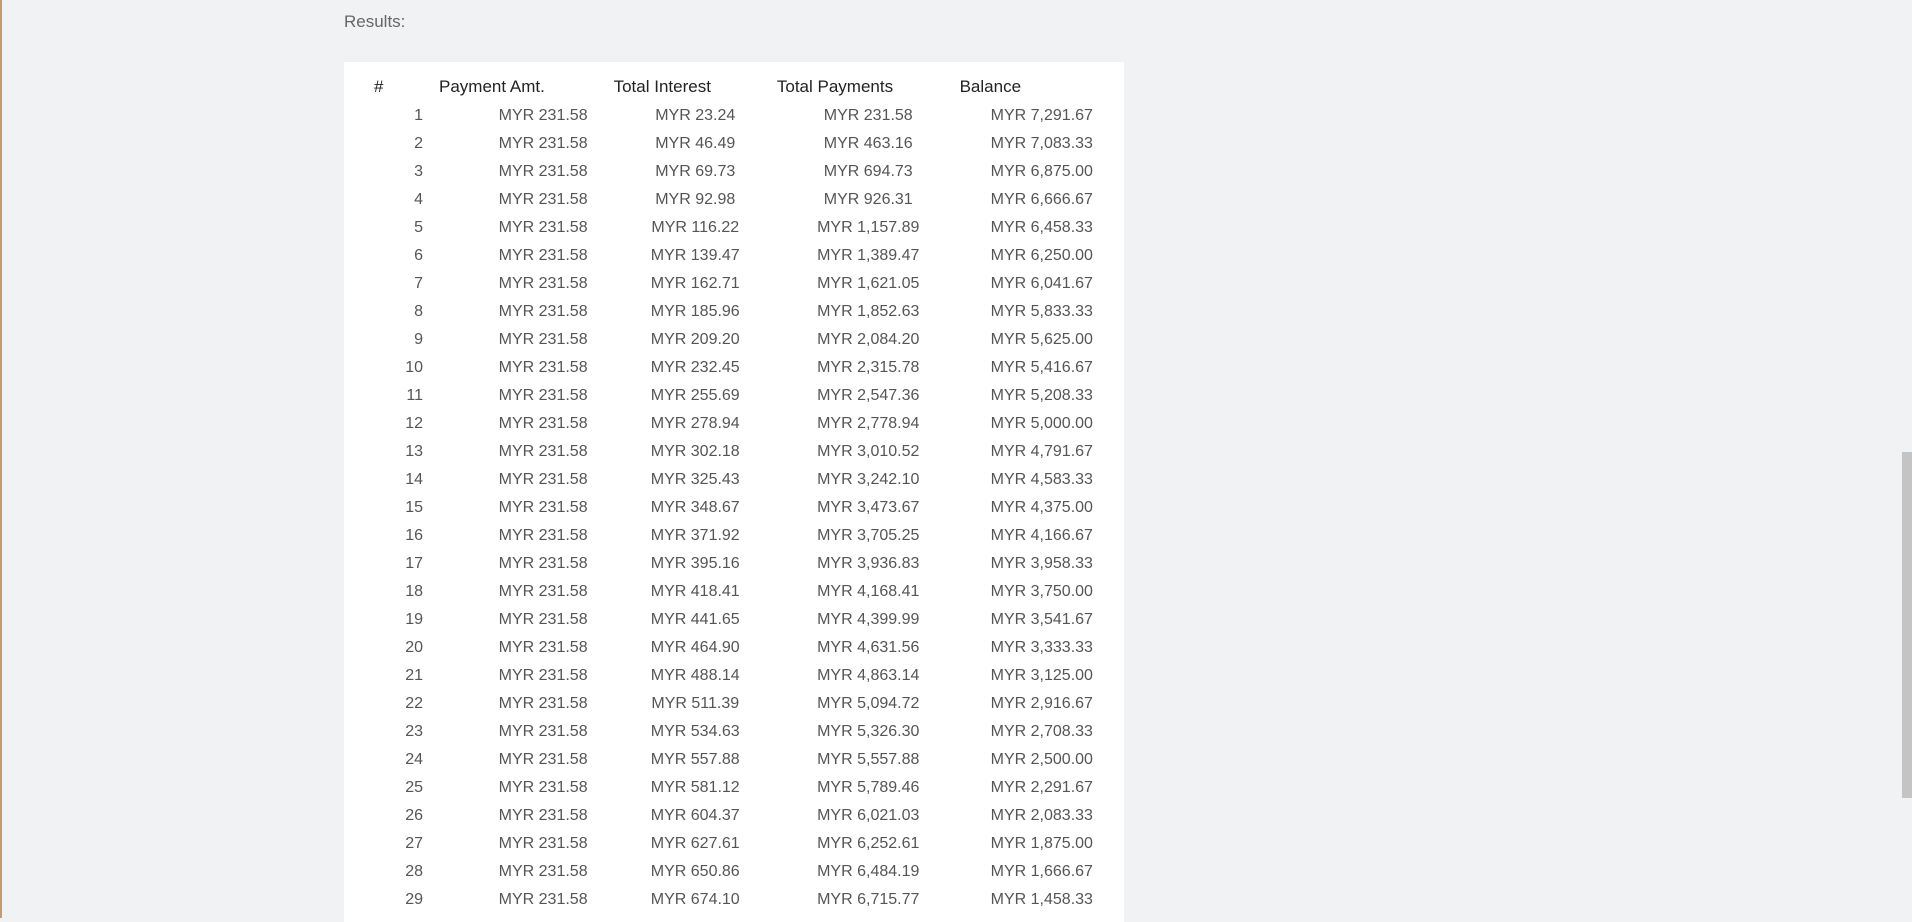 The height and width of the screenshot is (922, 1912). Describe the element at coordinates (695, 423) in the screenshot. I see `total-interest-cell: MYR 278.94` at that location.